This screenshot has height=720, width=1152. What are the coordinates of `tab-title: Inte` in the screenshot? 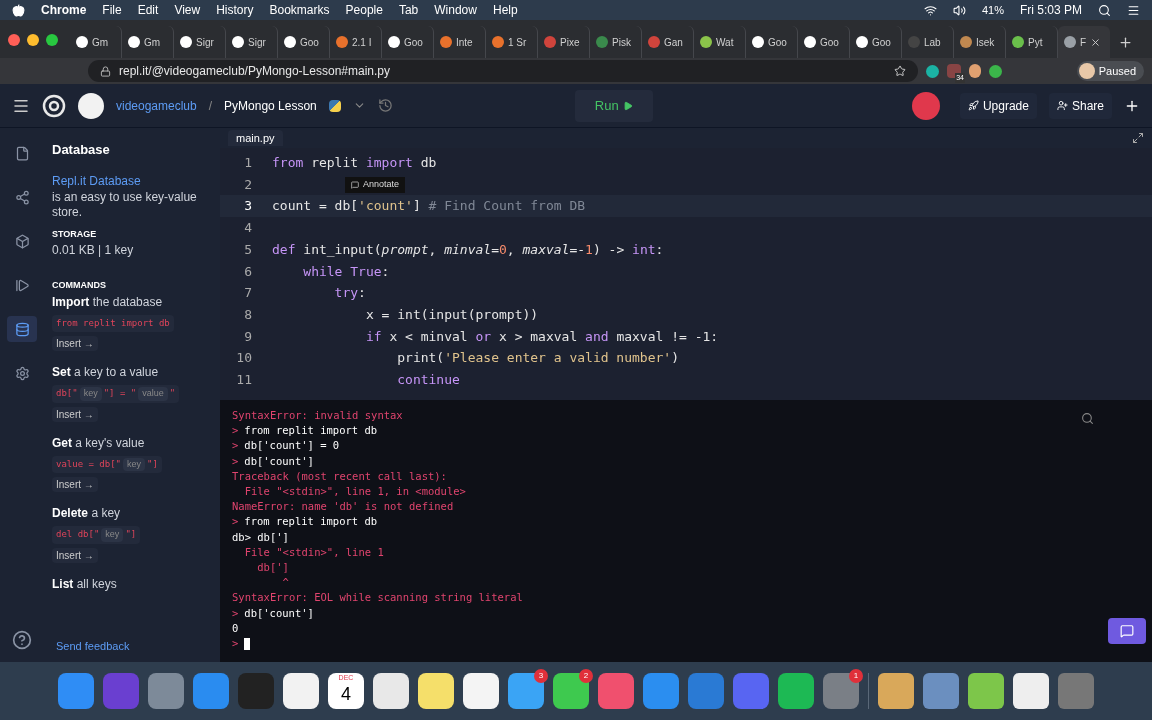 It's located at (464, 42).